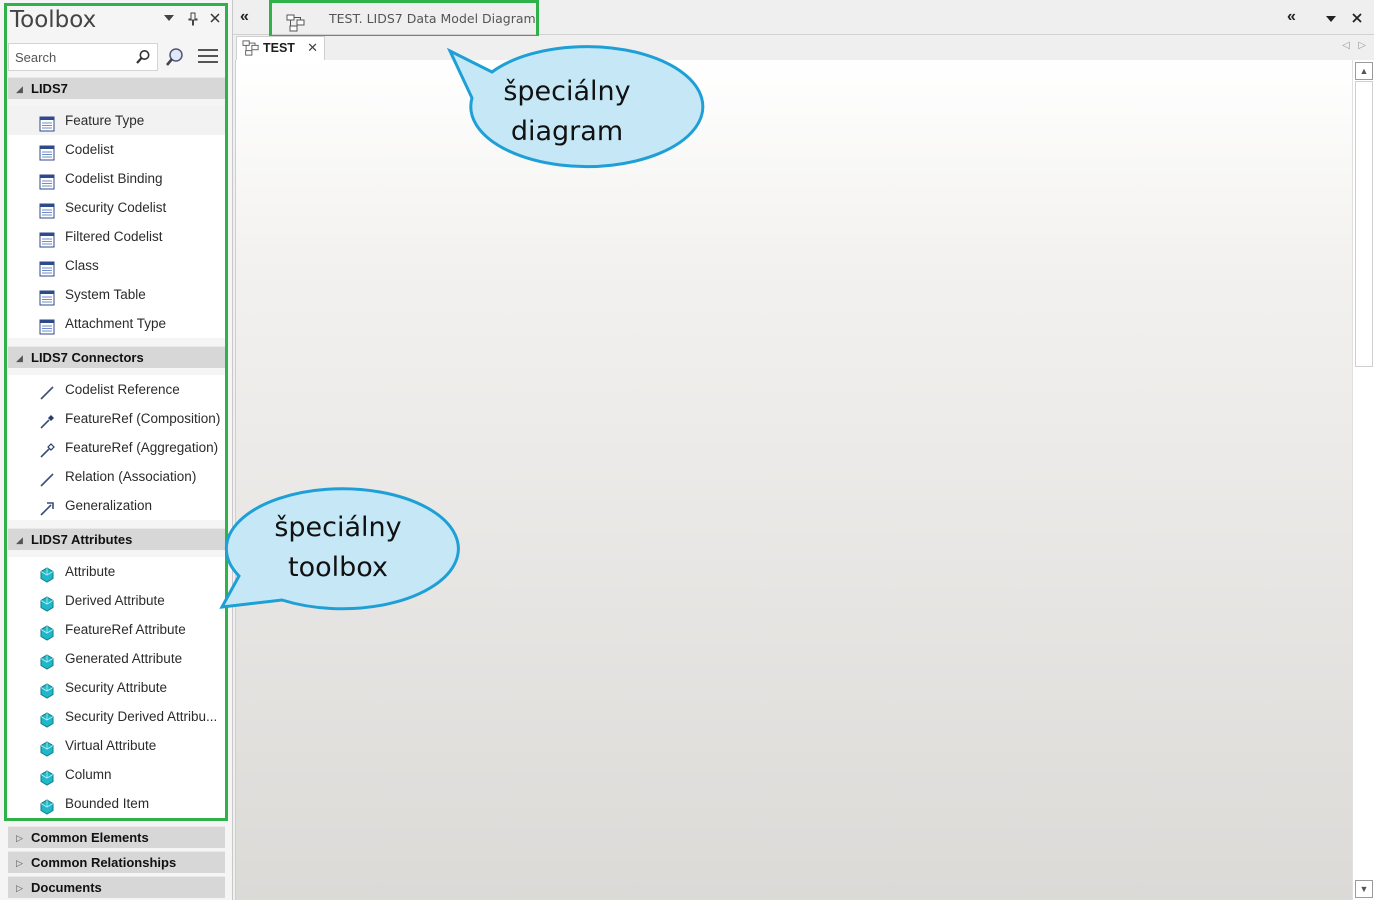 This screenshot has width=1374, height=900. Describe the element at coordinates (104, 862) in the screenshot. I see `section-title: Common Relationships` at that location.